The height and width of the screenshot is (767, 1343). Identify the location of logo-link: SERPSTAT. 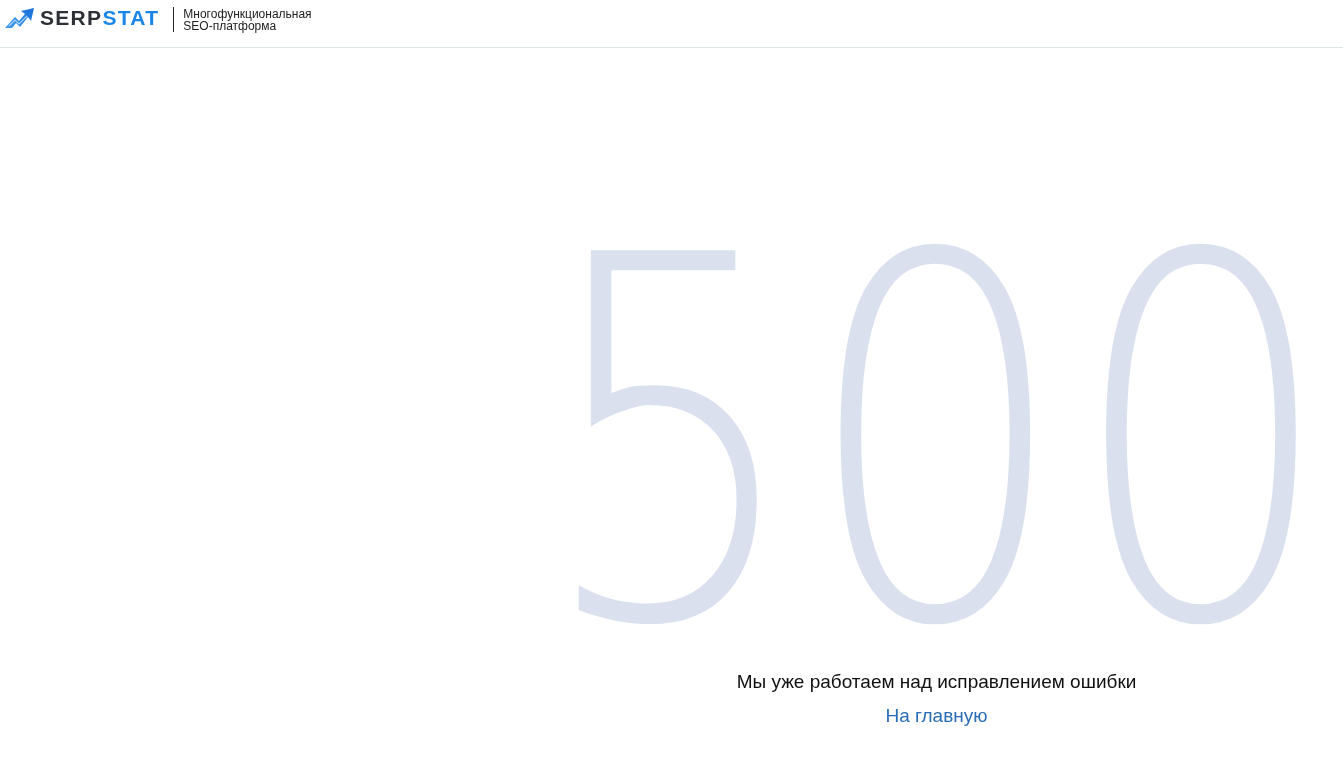
(82, 18).